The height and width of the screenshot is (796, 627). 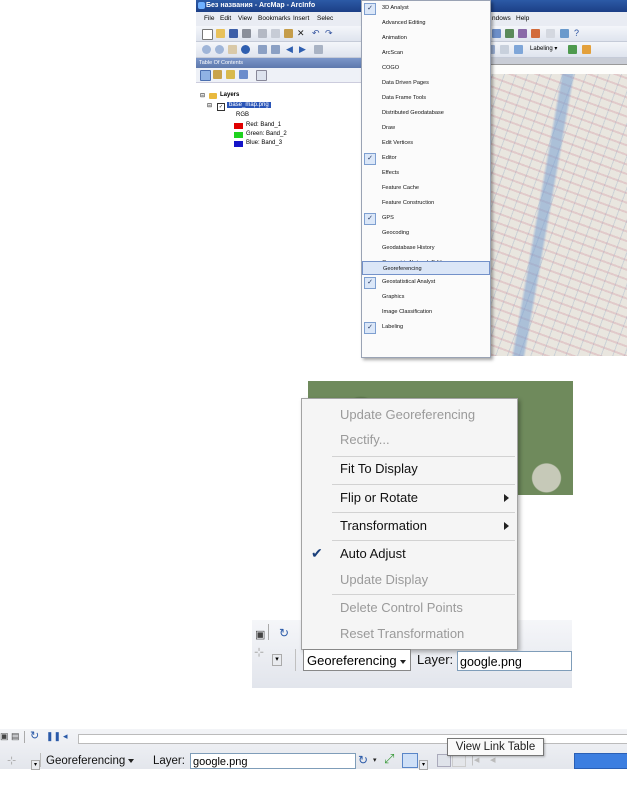 What do you see at coordinates (426, 268) in the screenshot?
I see `toolbar-item-georeferencing: Georeferencing` at bounding box center [426, 268].